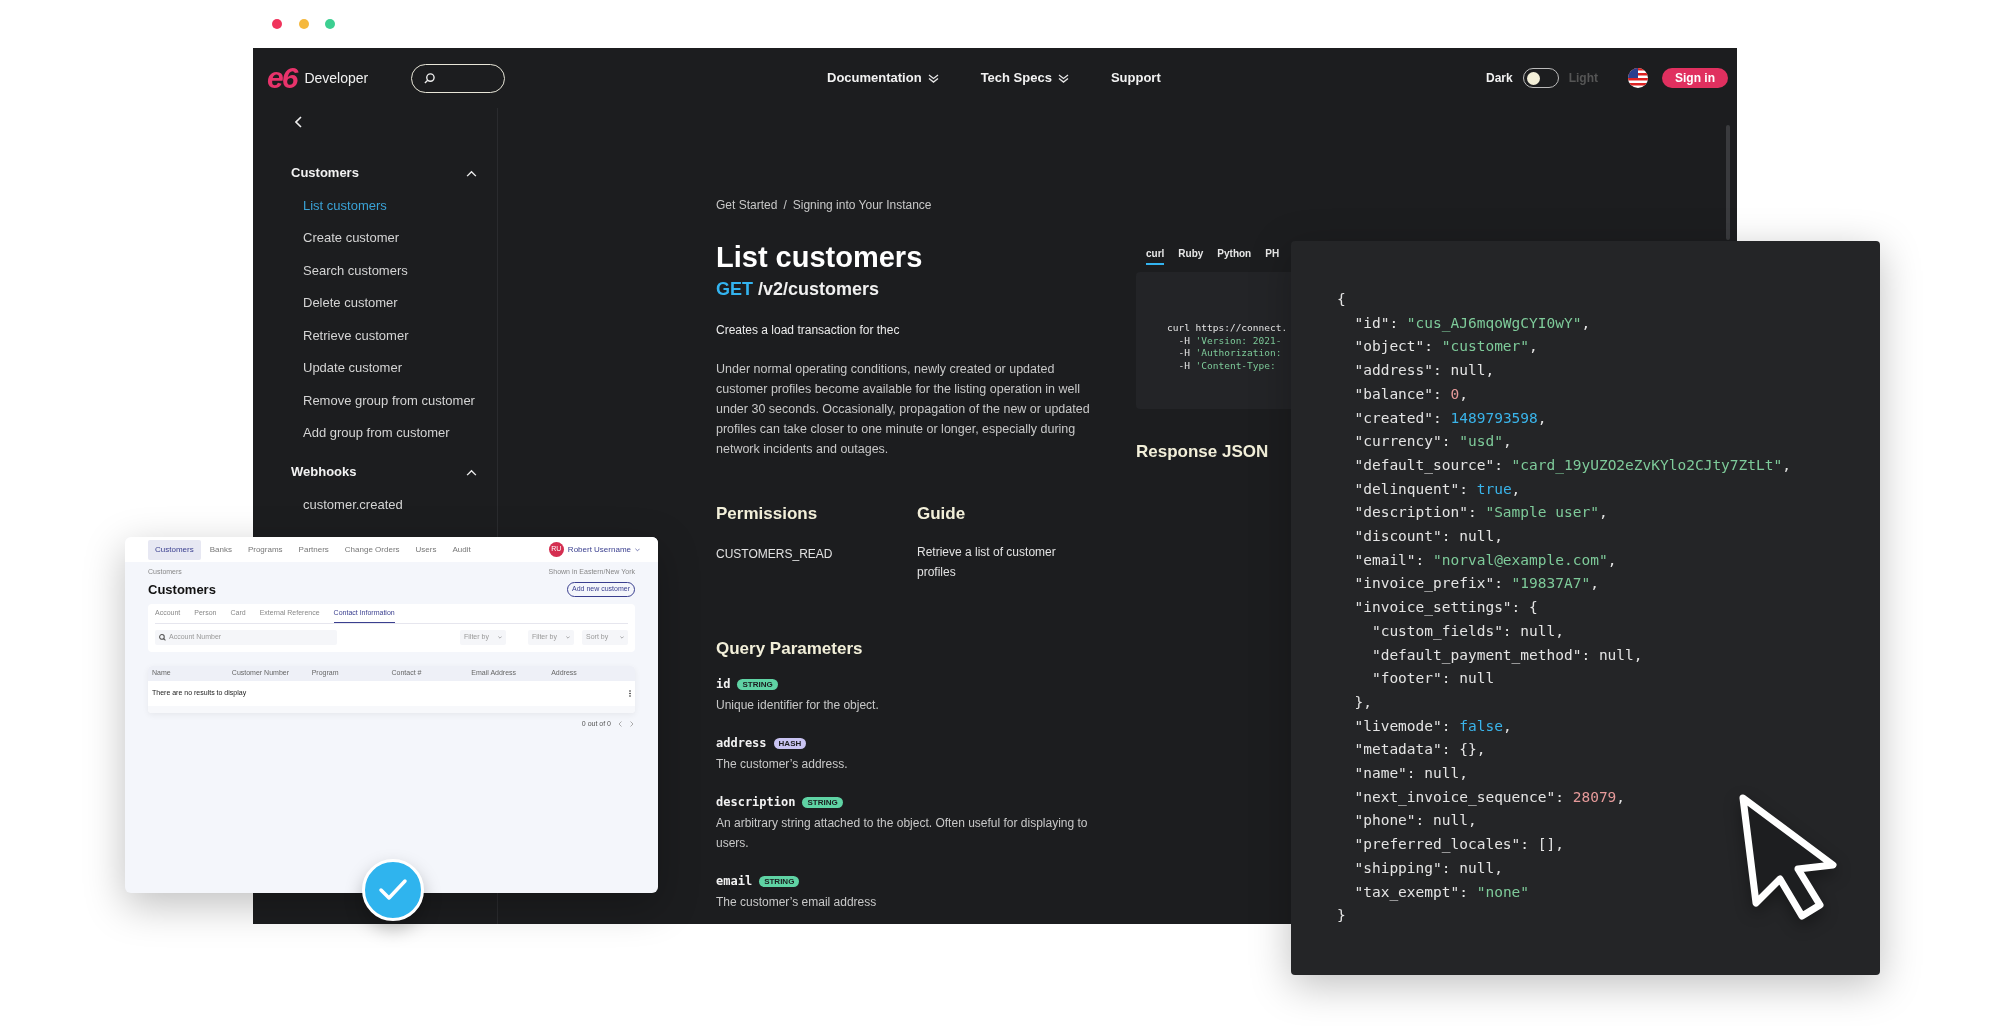  What do you see at coordinates (1272, 255) in the screenshot?
I see `language-tab: PH` at bounding box center [1272, 255].